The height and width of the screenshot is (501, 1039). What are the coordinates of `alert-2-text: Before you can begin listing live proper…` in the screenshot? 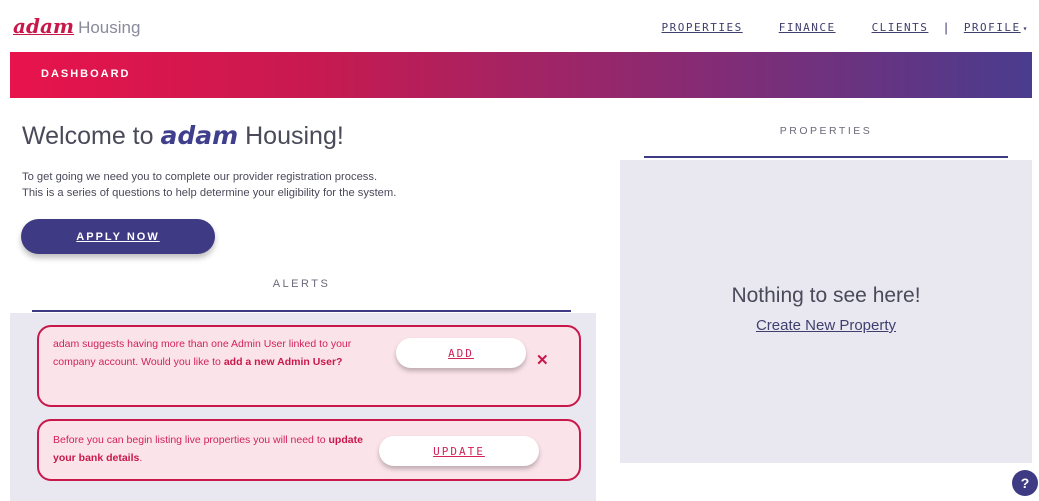 It's located at (191, 440).